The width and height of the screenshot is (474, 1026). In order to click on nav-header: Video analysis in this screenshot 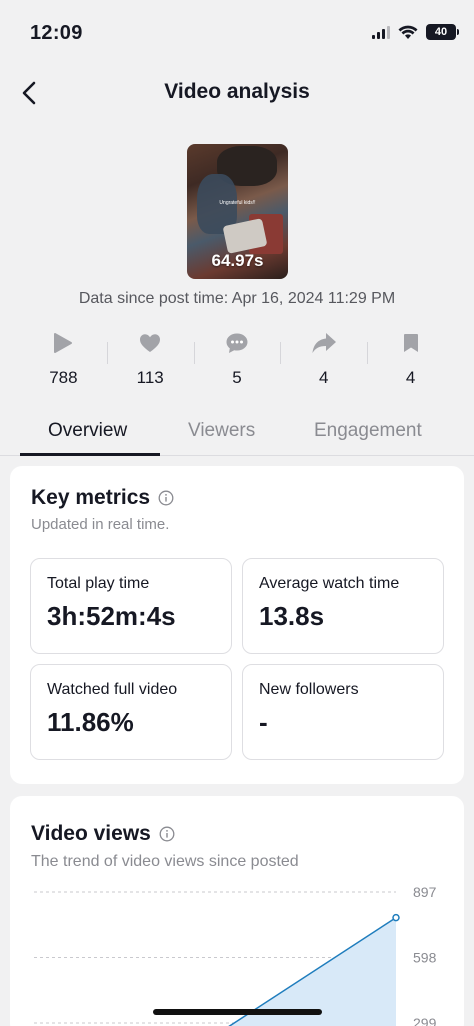, I will do `click(237, 92)`.